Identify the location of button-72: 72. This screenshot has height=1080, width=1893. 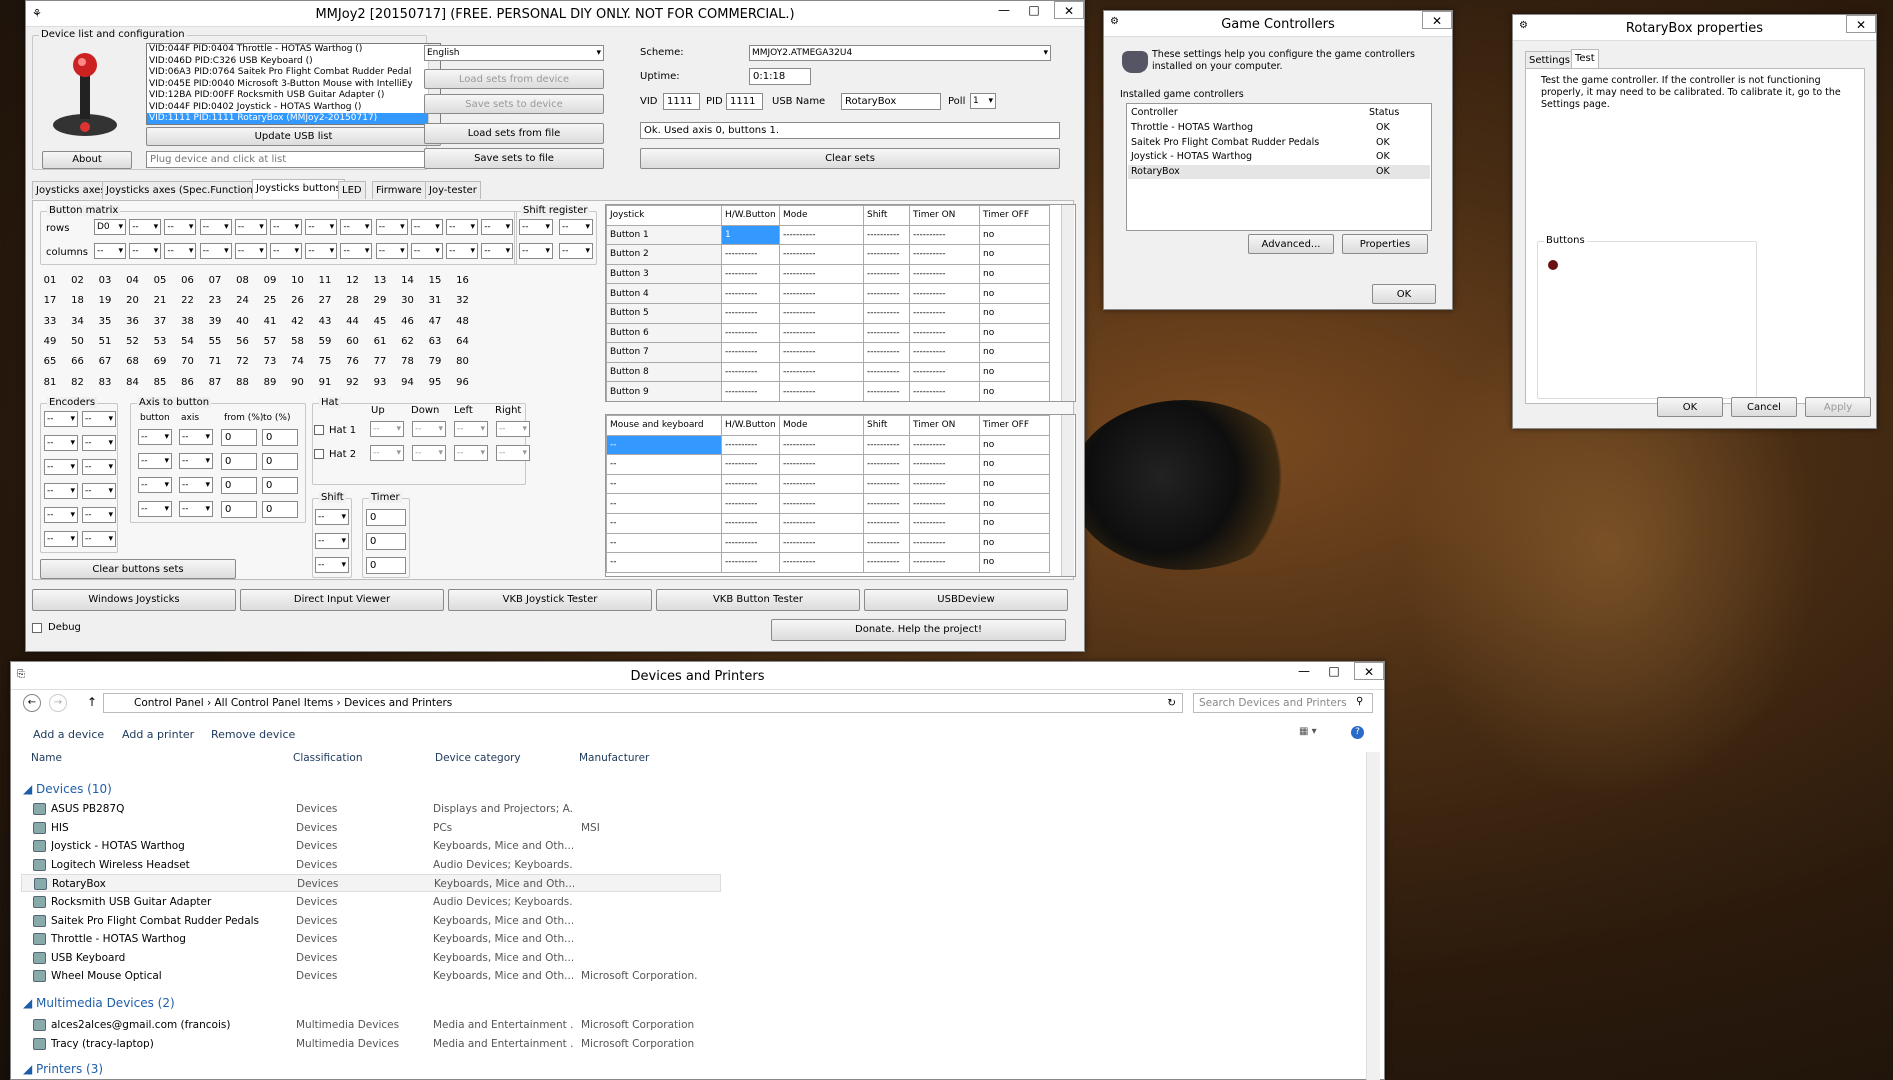
(243, 361).